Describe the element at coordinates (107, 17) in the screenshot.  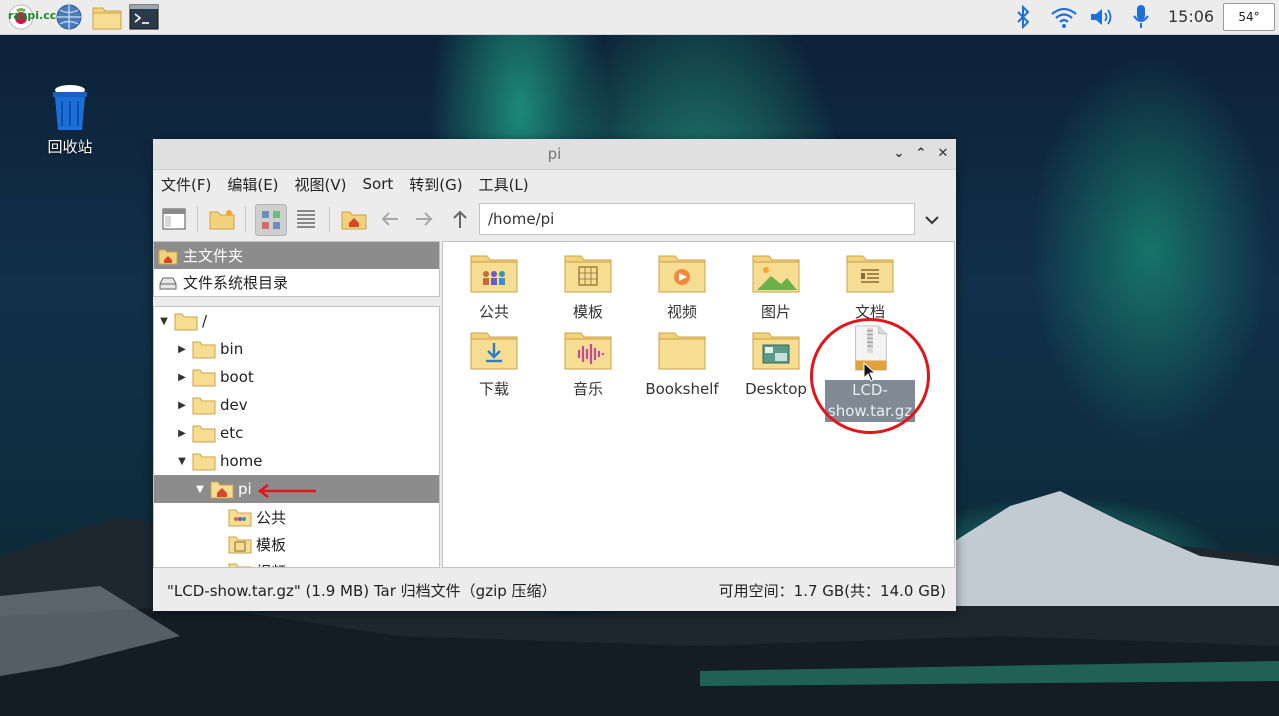
I see `file-manager-icon` at that location.